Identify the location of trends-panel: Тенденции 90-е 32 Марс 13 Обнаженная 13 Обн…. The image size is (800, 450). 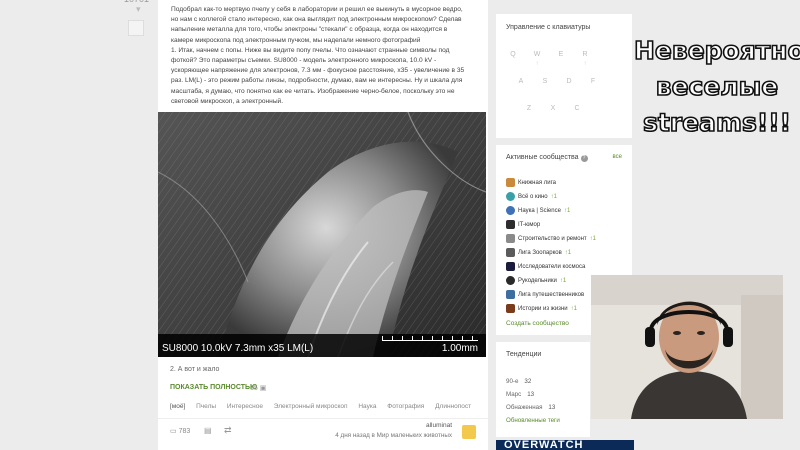
(543, 389).